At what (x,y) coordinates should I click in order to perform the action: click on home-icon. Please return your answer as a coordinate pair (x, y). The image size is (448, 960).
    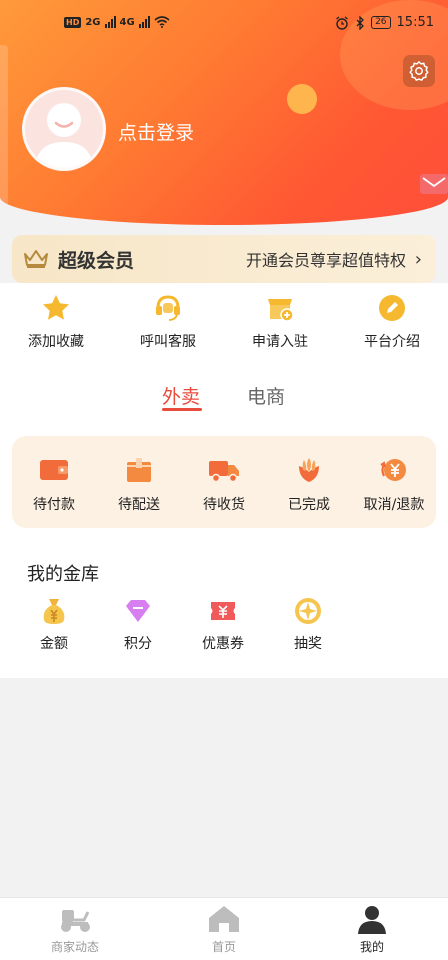
    Looking at the image, I should click on (224, 919).